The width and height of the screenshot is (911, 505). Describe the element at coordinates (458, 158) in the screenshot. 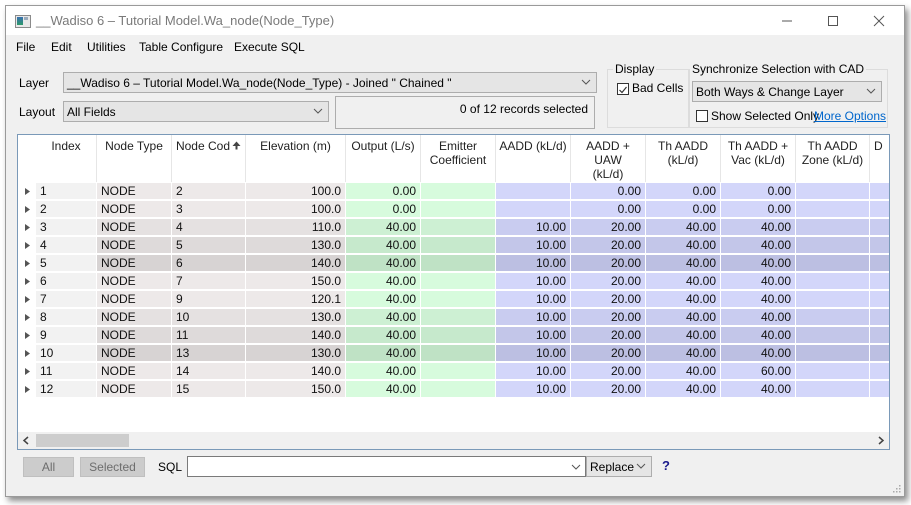

I see `column-header-emitter: Emitter Coefficient` at that location.